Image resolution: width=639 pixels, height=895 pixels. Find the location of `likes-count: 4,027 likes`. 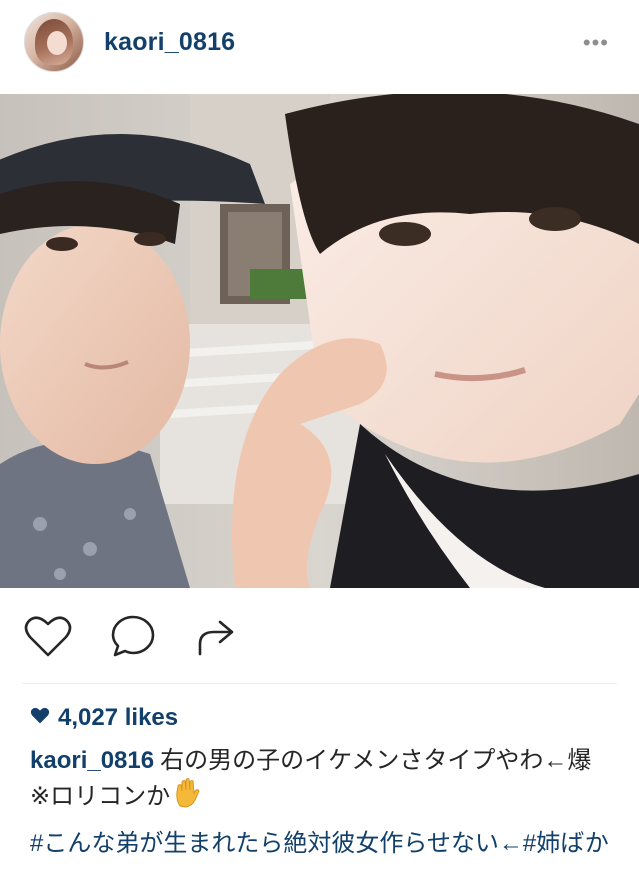

likes-count: 4,027 likes is located at coordinates (104, 718).